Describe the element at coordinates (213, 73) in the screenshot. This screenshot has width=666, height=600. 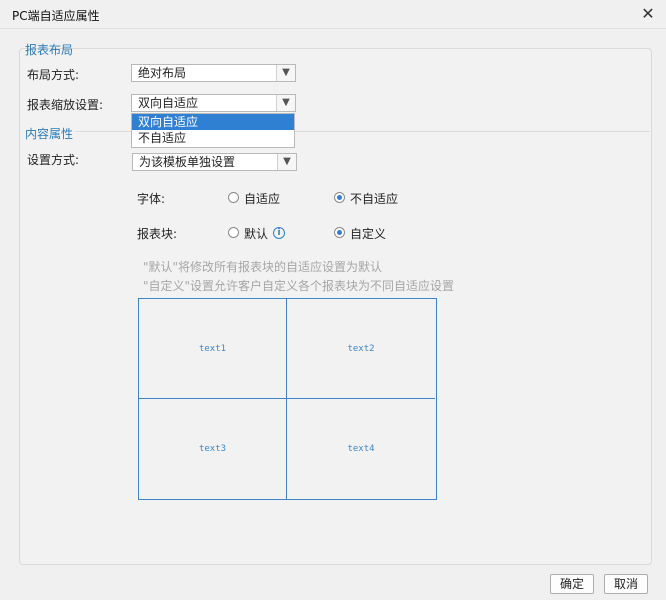
I see `layout-mode-select: 绝对布局 ▼` at that location.